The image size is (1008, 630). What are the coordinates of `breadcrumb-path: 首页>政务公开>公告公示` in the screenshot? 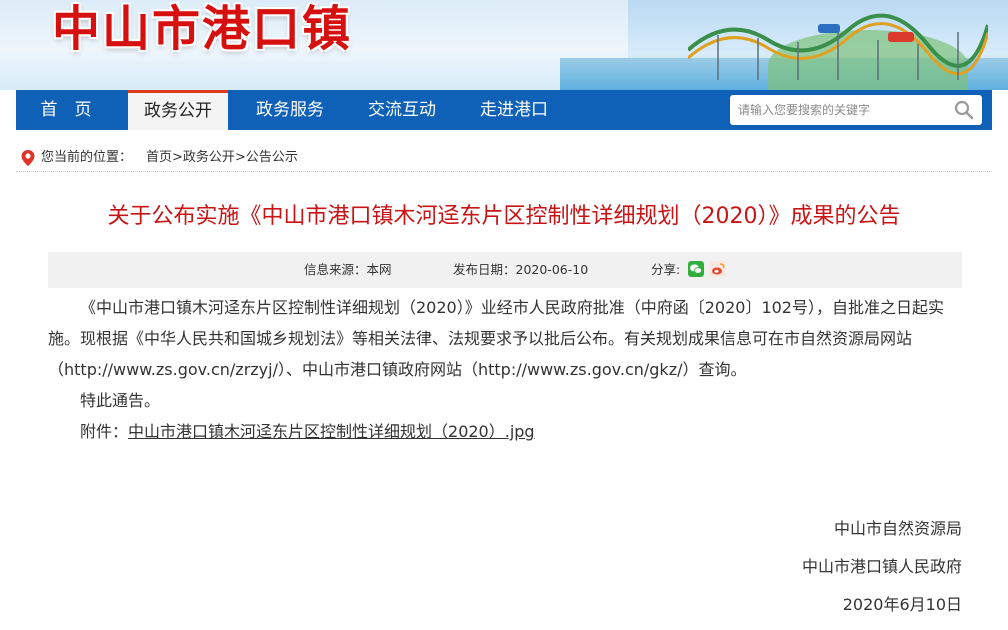 It's located at (222, 158).